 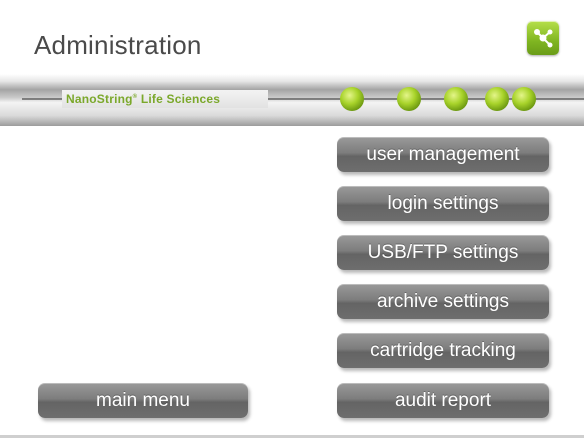 What do you see at coordinates (443, 350) in the screenshot?
I see `cartridge-tracking-button: cartridge tracking` at bounding box center [443, 350].